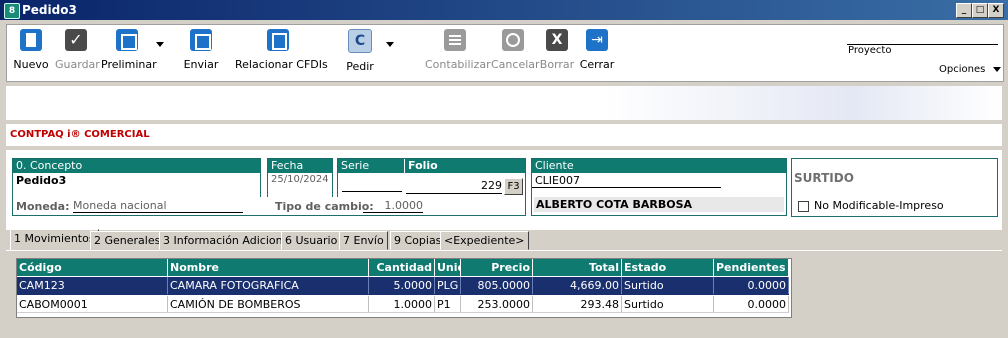 This screenshot has width=1008, height=338. Describe the element at coordinates (300, 166) in the screenshot. I see `fecha-label: Fecha` at that location.